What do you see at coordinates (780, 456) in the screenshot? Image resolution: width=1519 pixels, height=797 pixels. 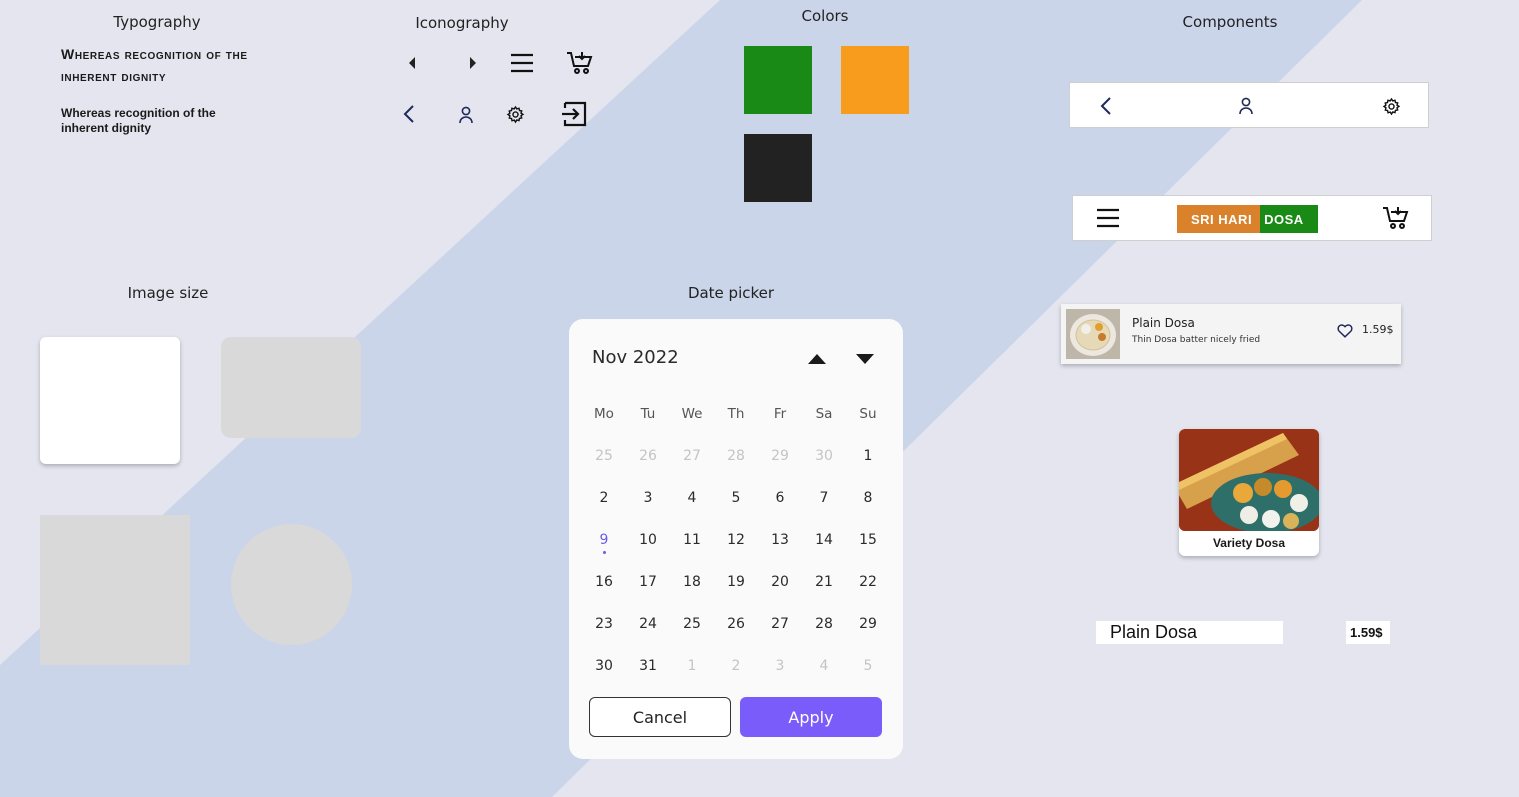 I see `calendar-day-outside-month: 29` at bounding box center [780, 456].